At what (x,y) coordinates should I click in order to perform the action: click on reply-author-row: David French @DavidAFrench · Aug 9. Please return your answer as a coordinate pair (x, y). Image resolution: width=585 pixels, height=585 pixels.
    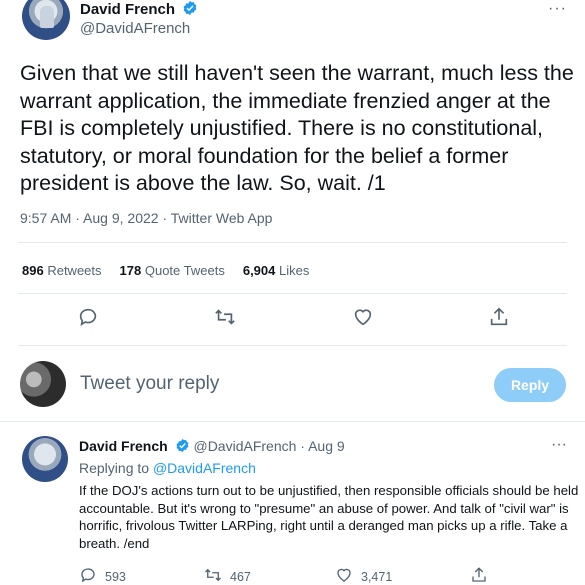
    Looking at the image, I should click on (212, 447).